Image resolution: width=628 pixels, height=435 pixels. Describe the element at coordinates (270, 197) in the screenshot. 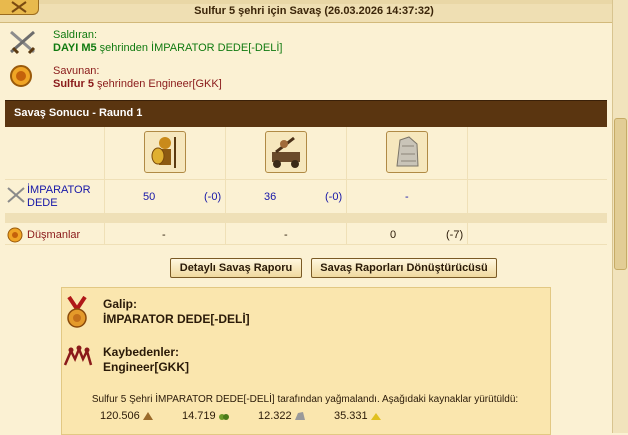

I see `unit-count: 36` at that location.